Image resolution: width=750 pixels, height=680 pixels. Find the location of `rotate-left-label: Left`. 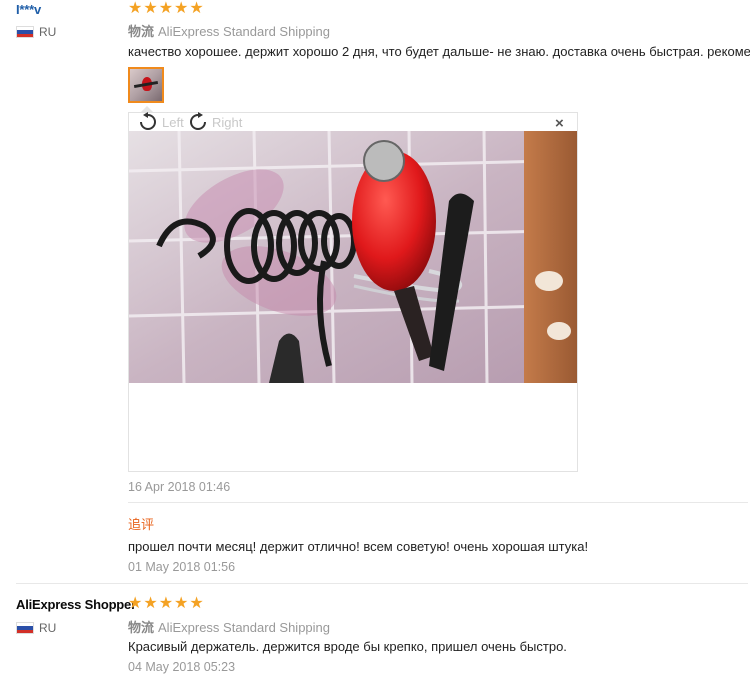

rotate-left-label: Left is located at coordinates (173, 122).